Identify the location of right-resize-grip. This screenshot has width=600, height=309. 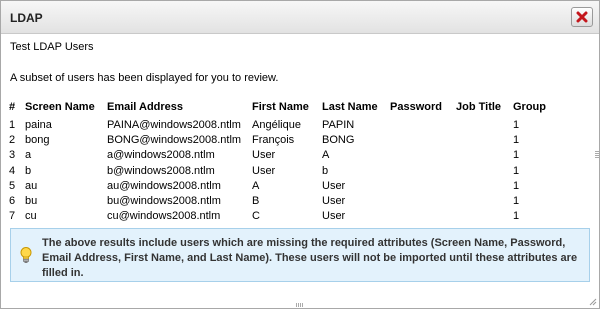
(597, 155).